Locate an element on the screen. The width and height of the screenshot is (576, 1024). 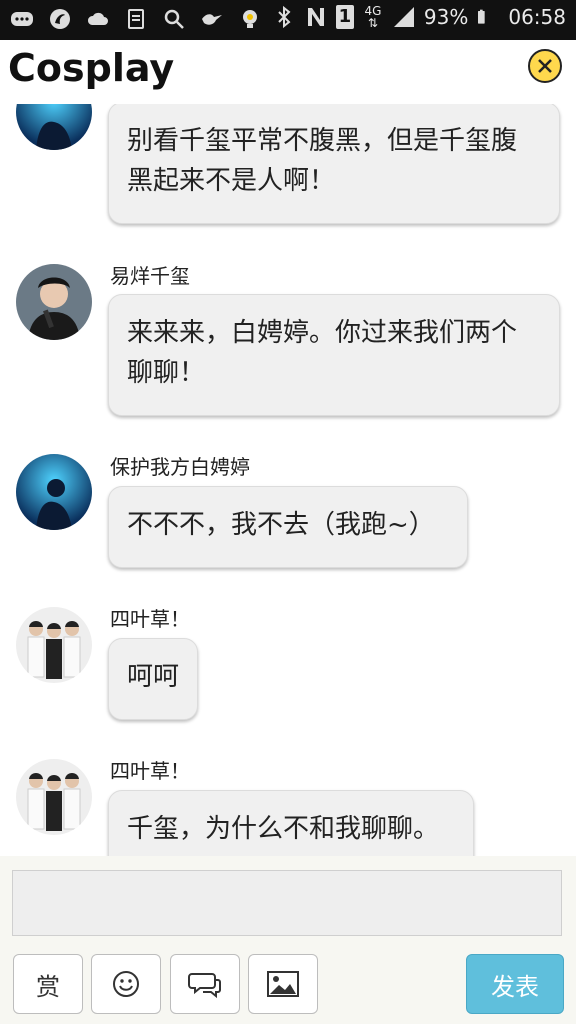
image-icon is located at coordinates (283, 984).